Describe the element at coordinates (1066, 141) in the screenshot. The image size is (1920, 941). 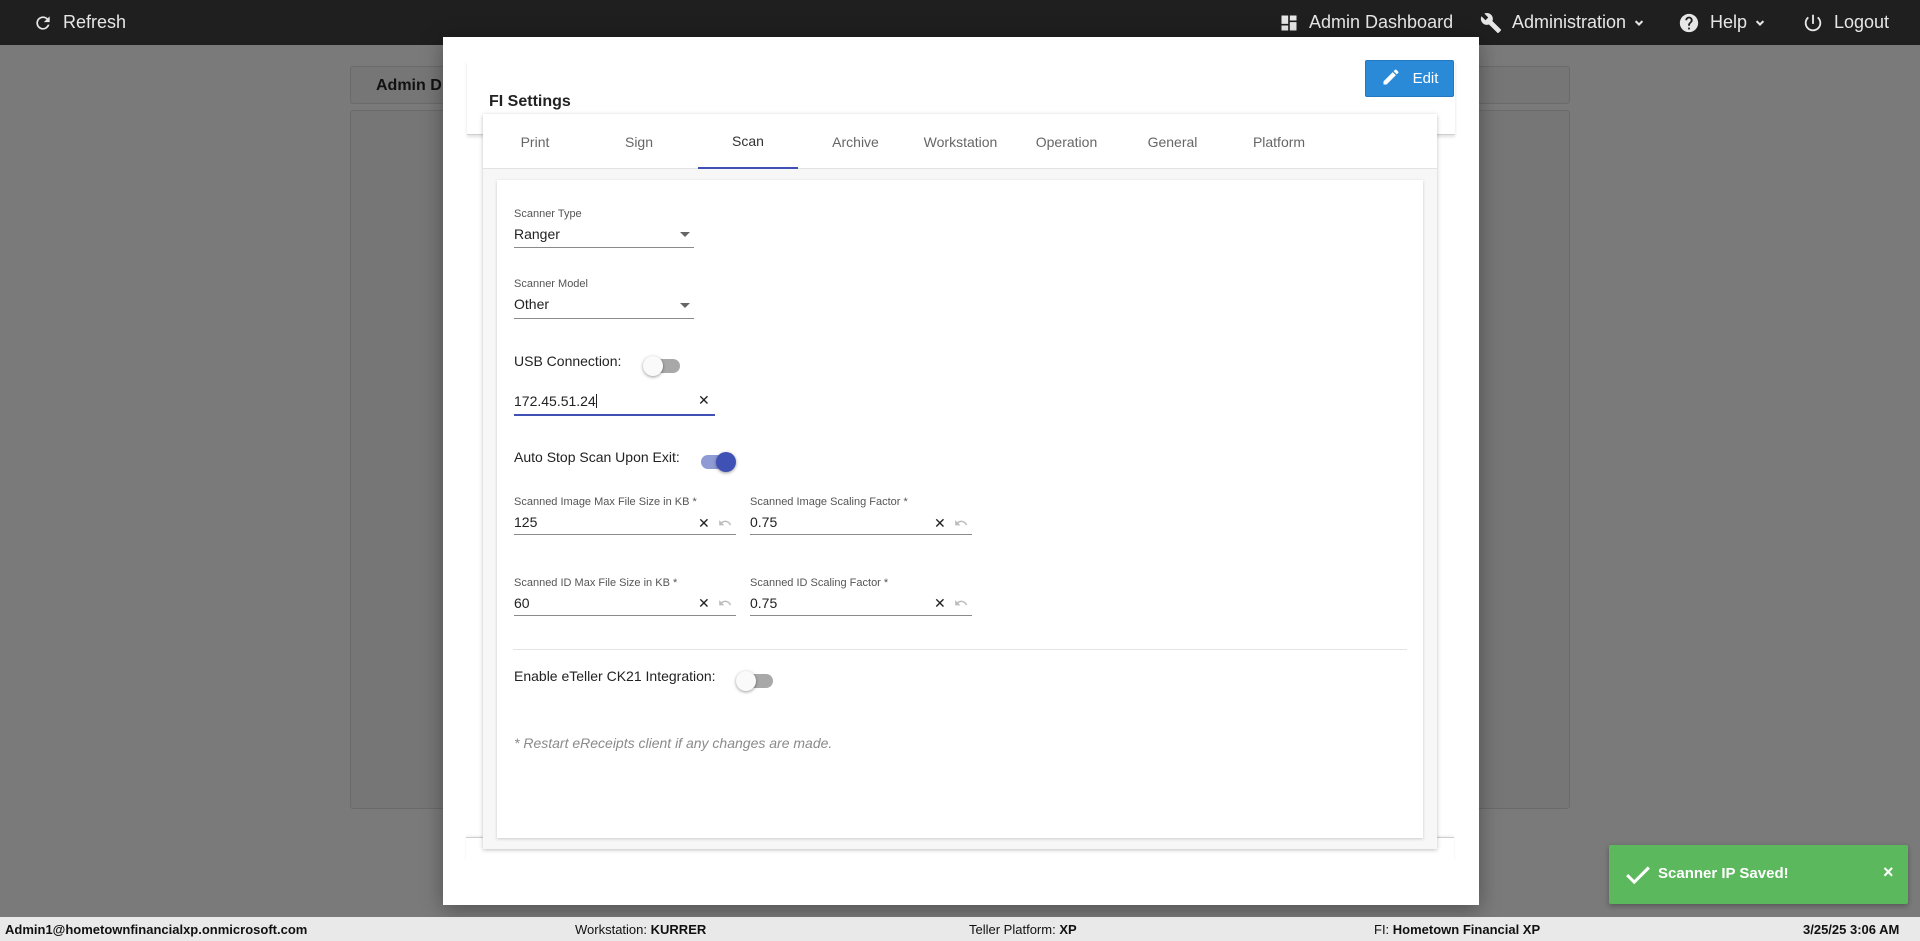
I see `tab-operation: Operation` at that location.